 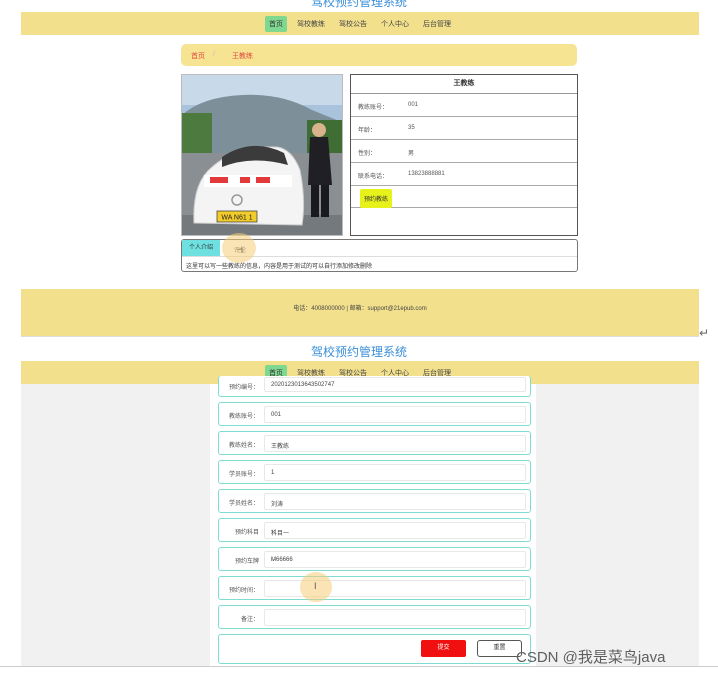 What do you see at coordinates (360, 336) in the screenshot?
I see `divider` at bounding box center [360, 336].